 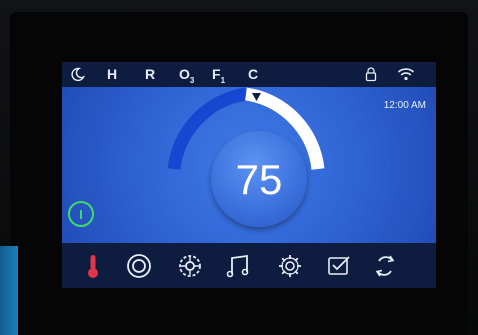 I want to click on pump-icon, so click(x=190, y=266).